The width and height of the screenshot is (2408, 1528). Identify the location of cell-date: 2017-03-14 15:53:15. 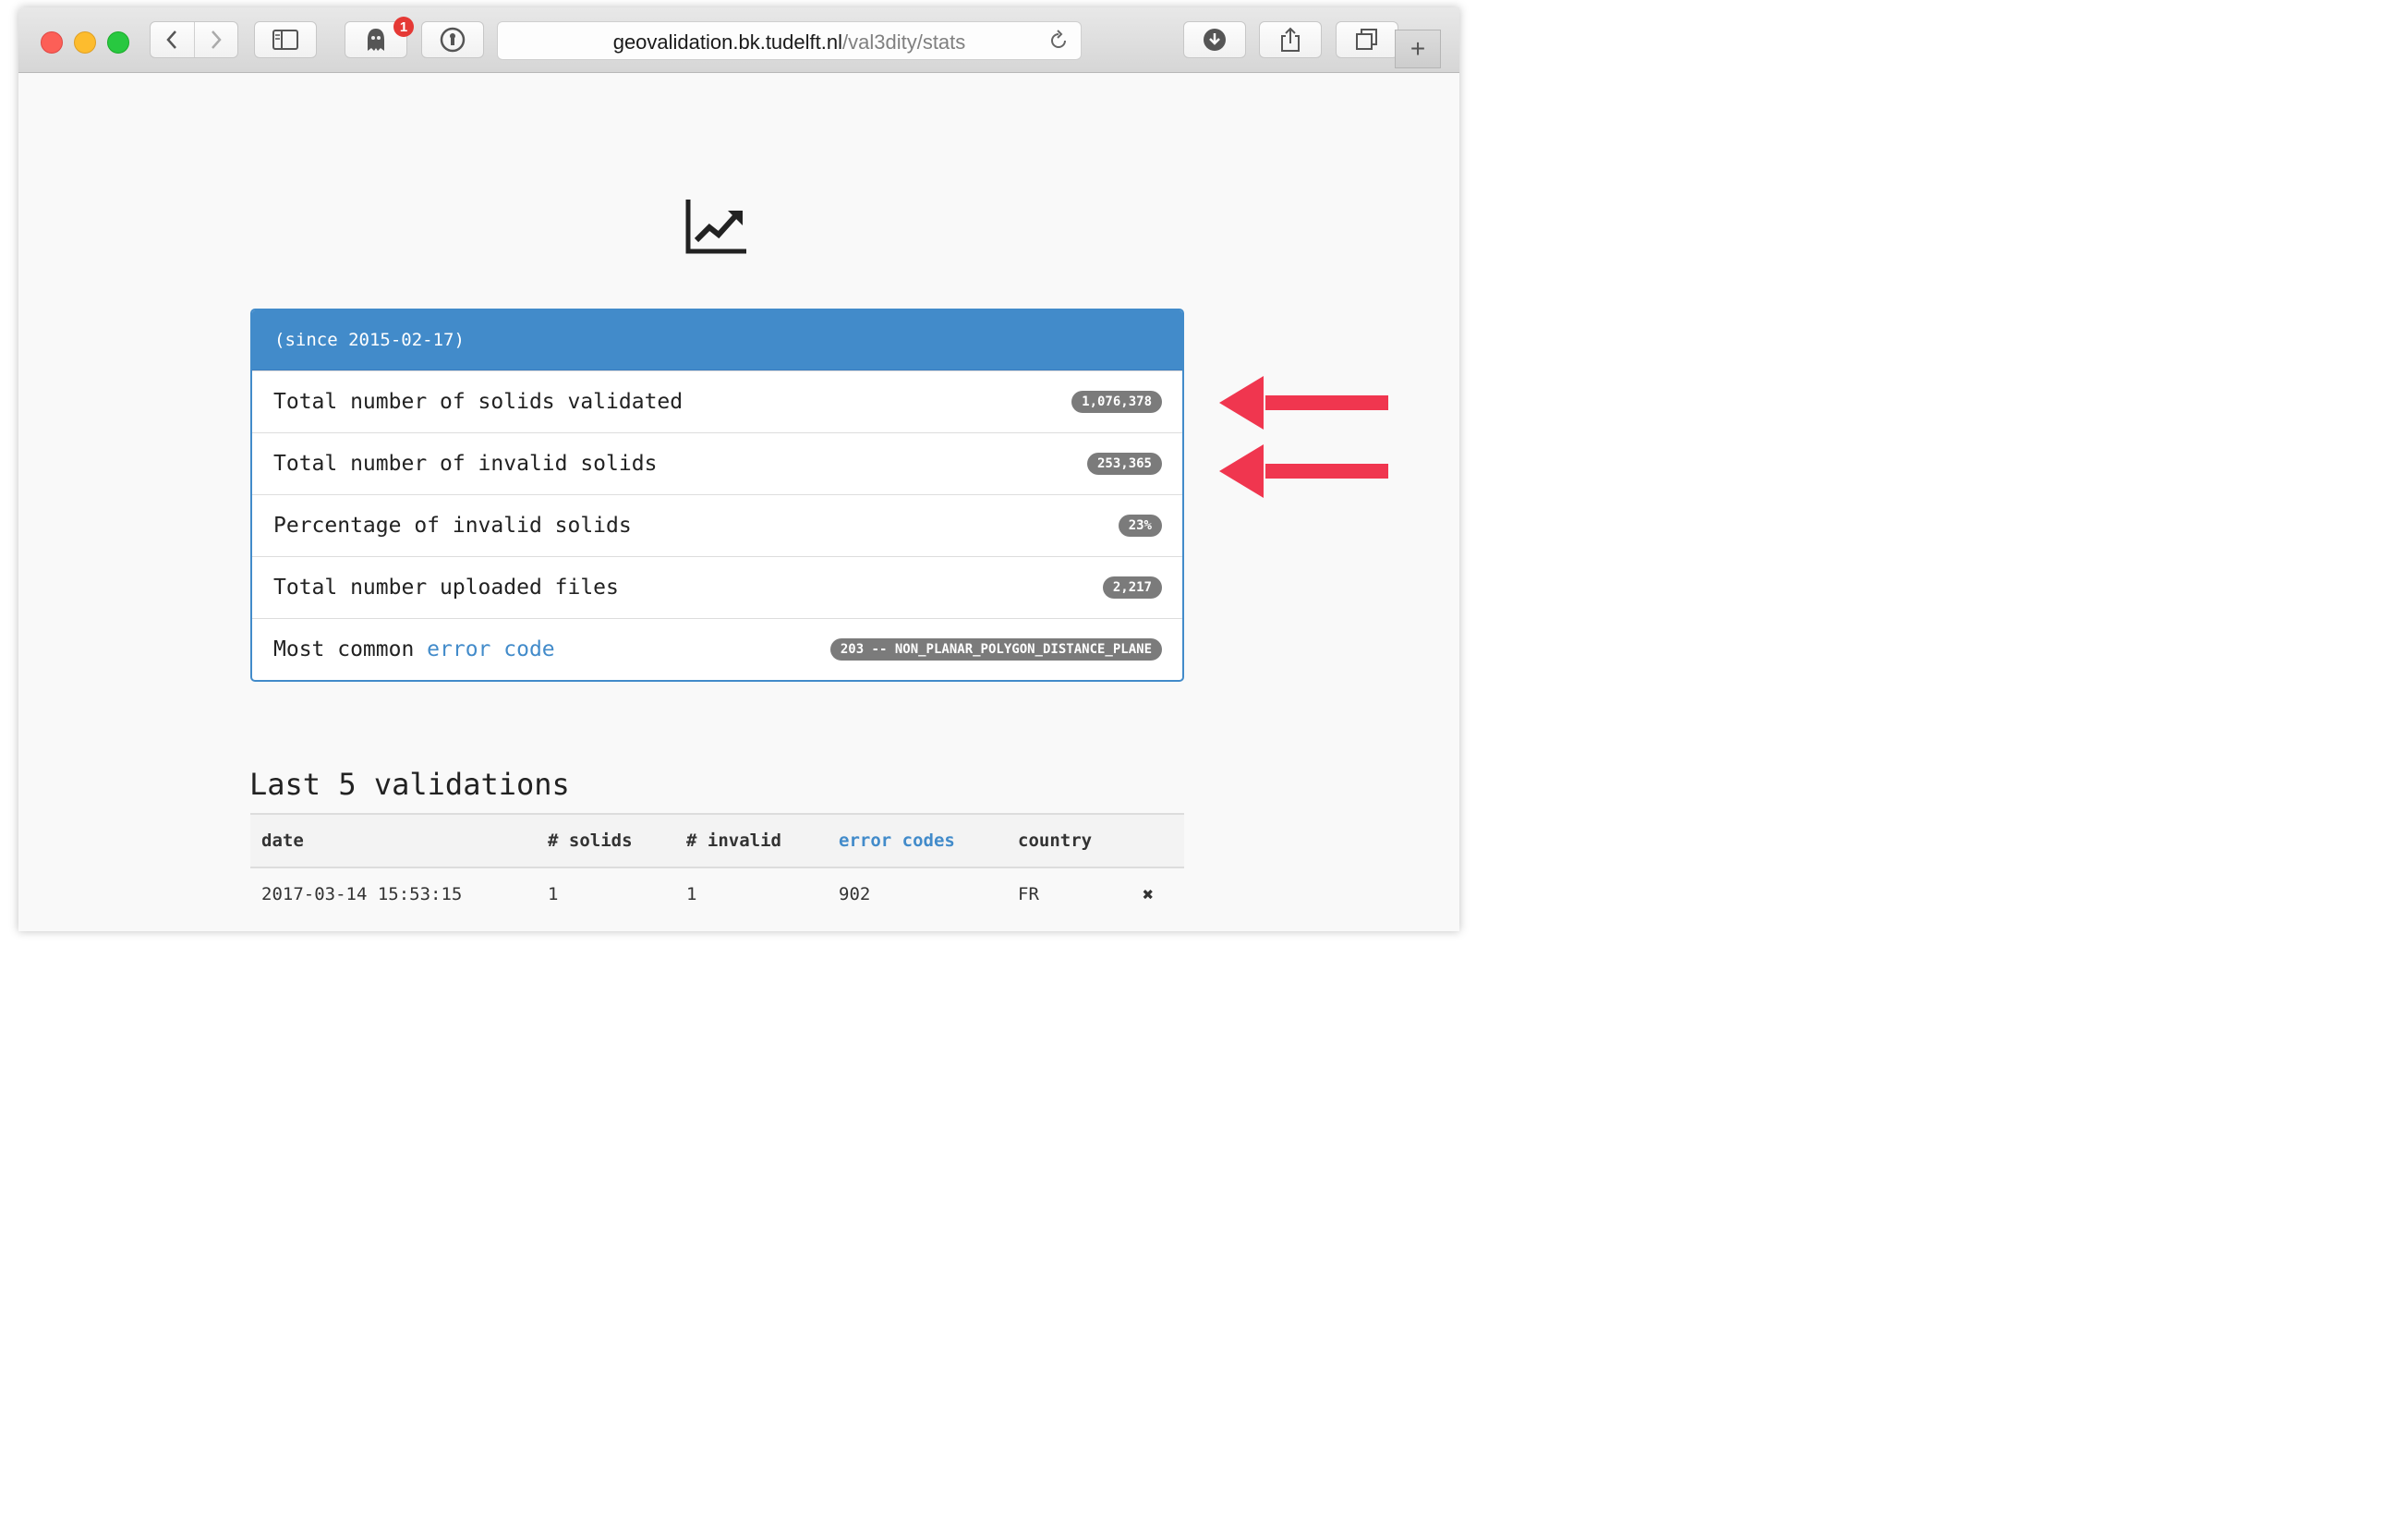
(362, 894).